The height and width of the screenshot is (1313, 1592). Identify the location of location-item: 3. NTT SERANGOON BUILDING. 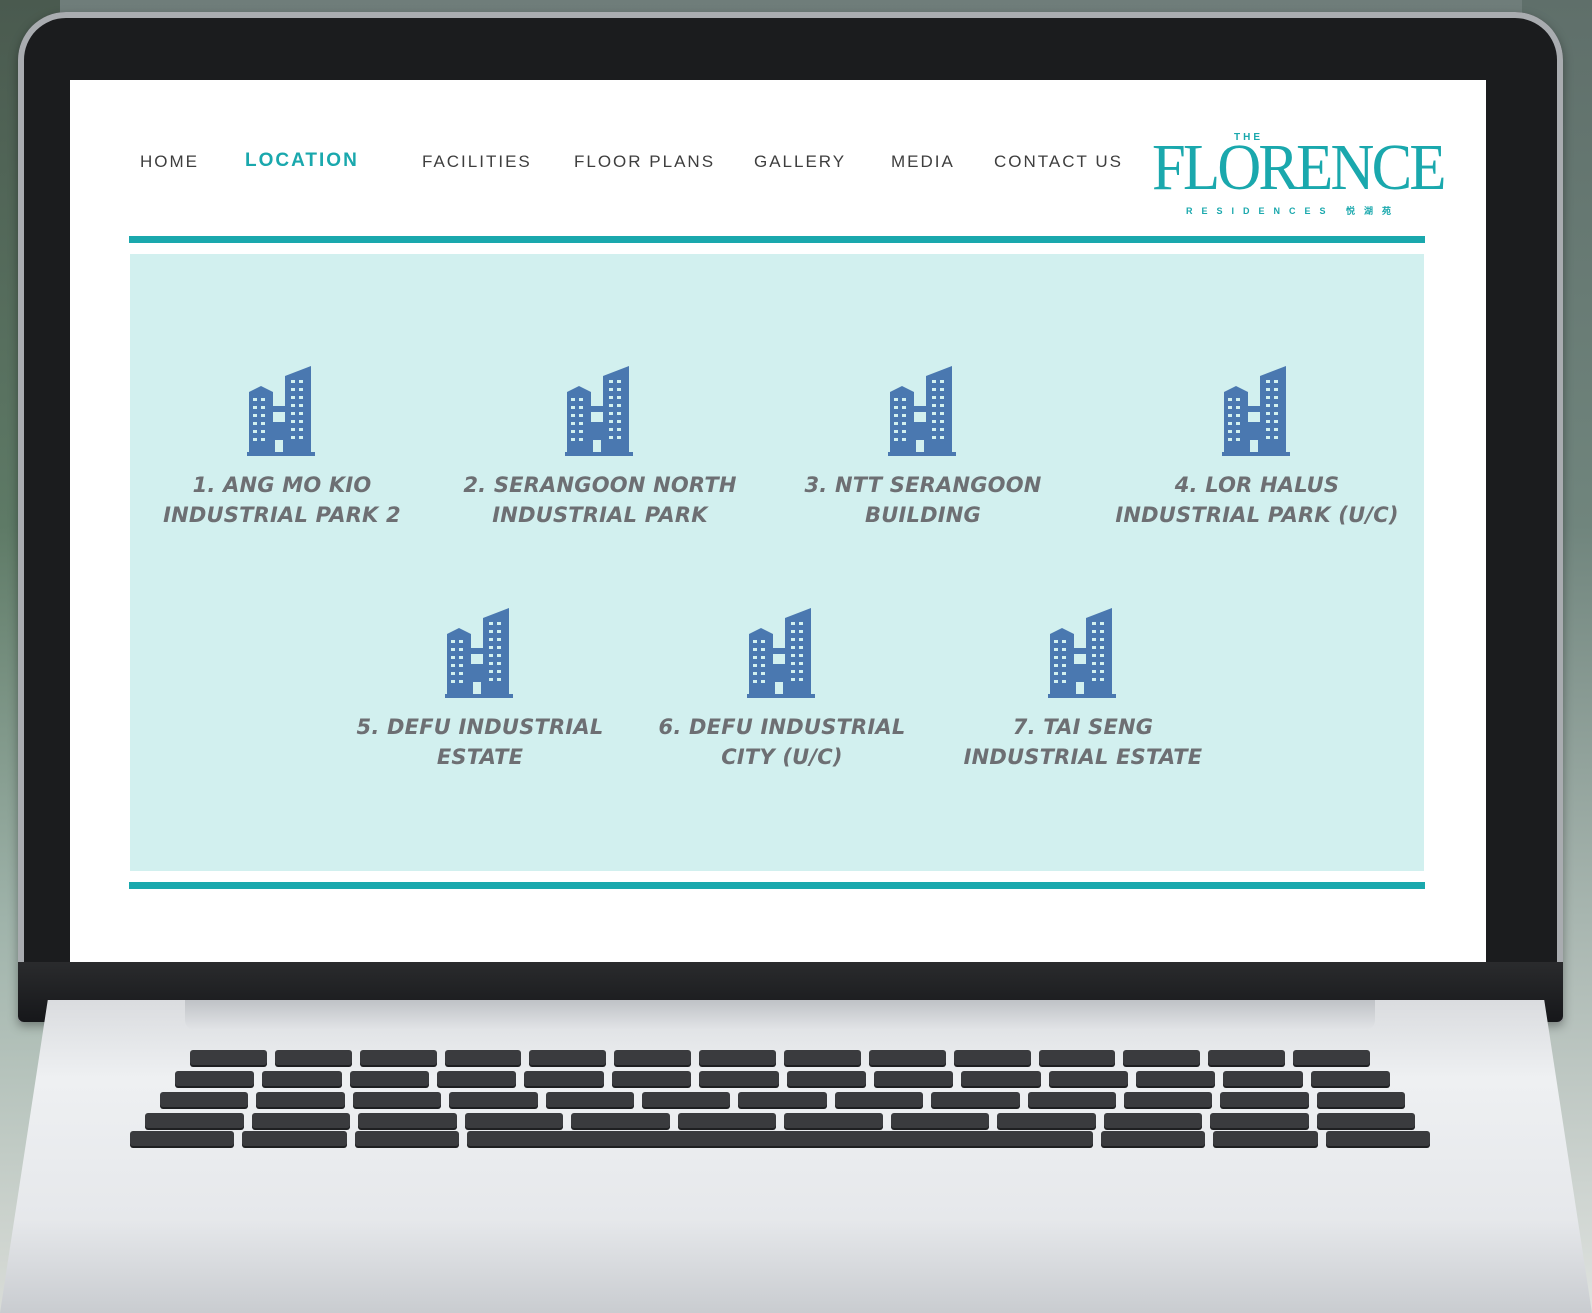
(923, 448).